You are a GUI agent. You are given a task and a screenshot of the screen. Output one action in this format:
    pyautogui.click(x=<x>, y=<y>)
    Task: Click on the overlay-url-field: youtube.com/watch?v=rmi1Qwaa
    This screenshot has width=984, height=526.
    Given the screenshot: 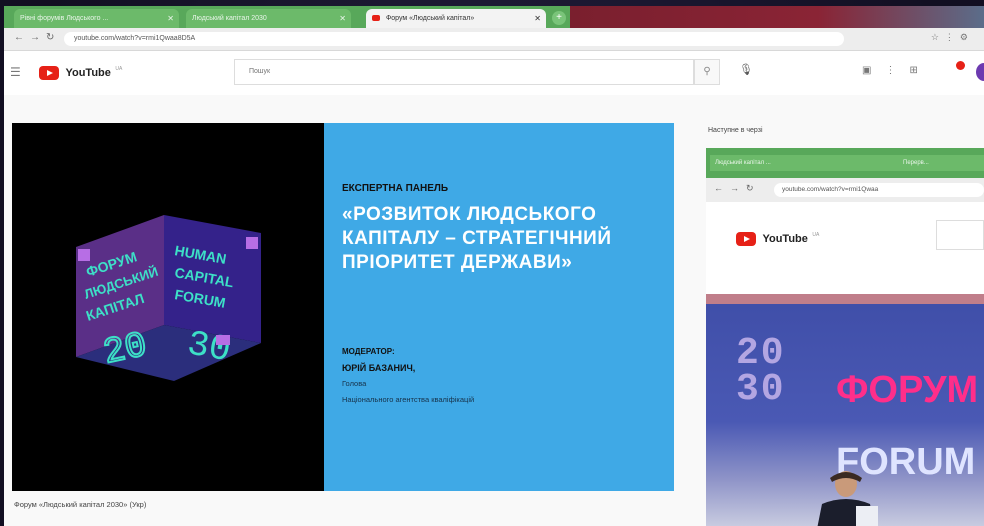 What is the action you would take?
    pyautogui.click(x=879, y=190)
    